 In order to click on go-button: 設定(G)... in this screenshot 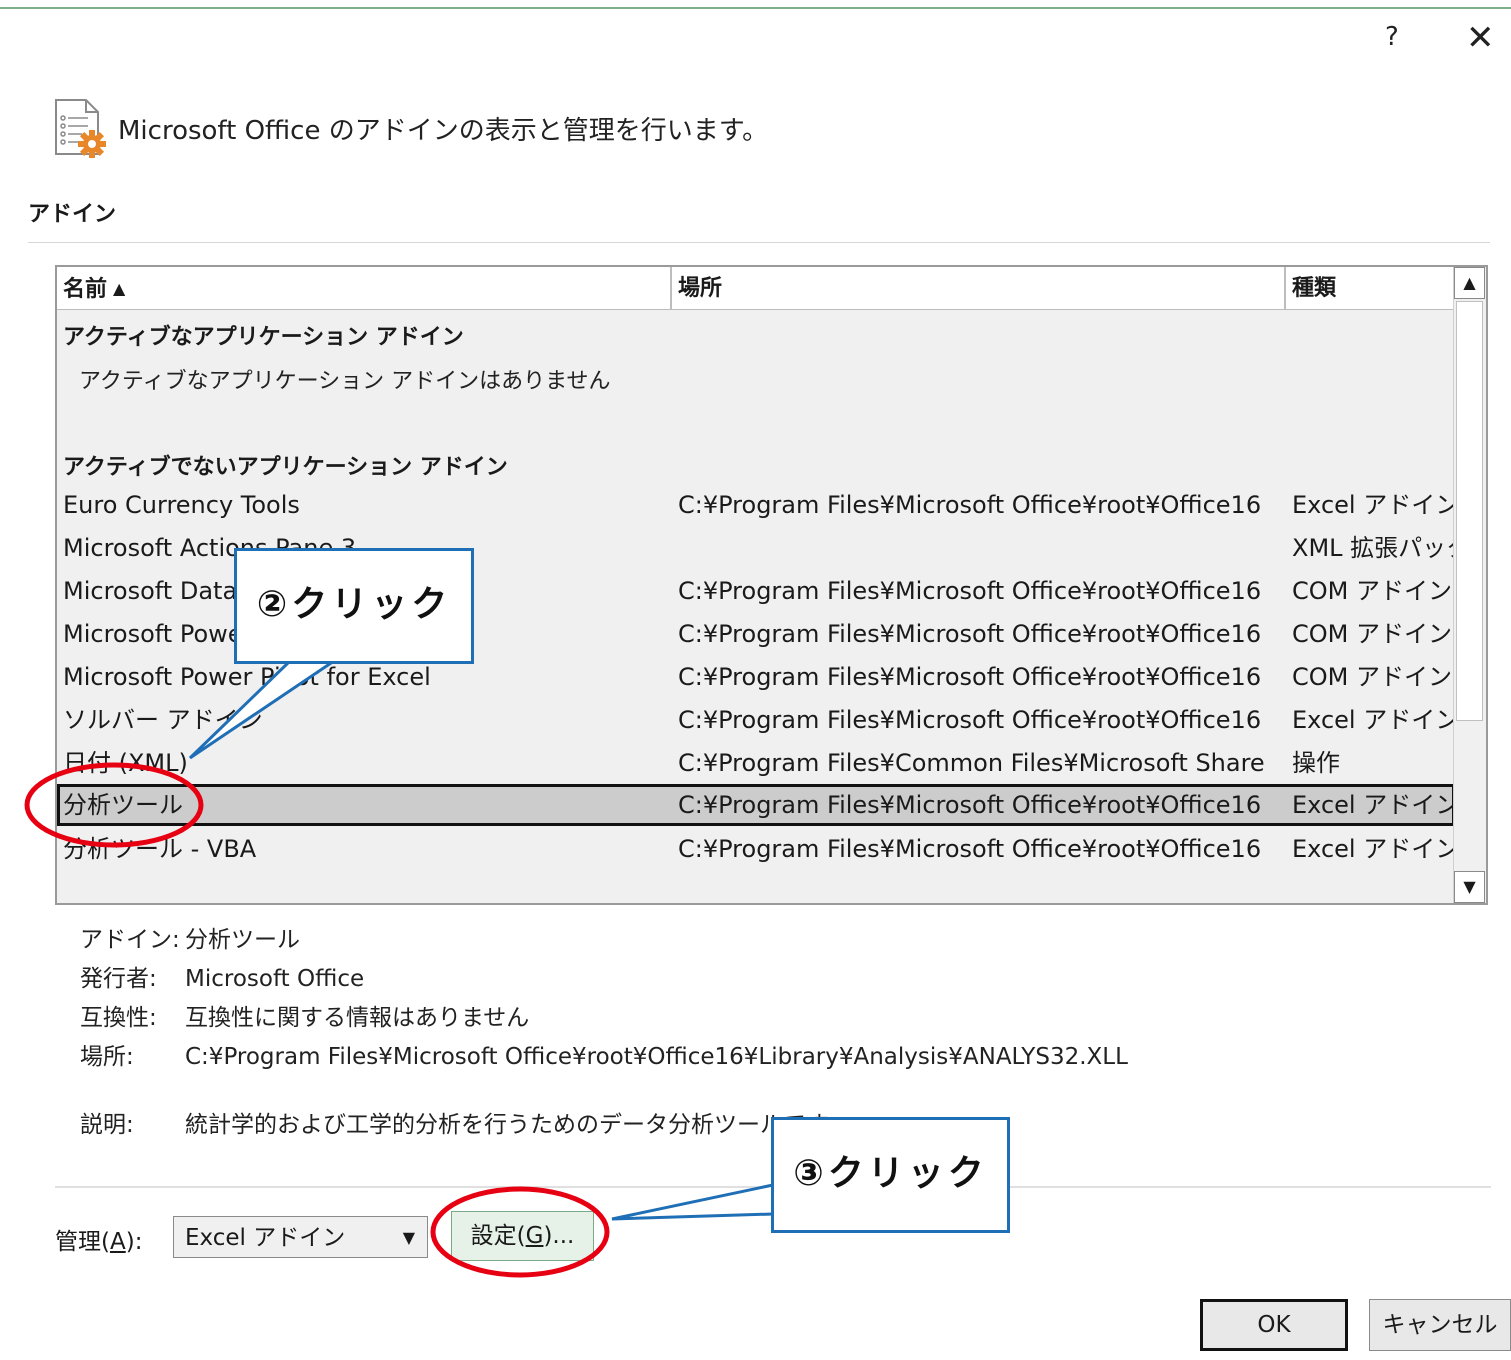, I will do `click(522, 1236)`.